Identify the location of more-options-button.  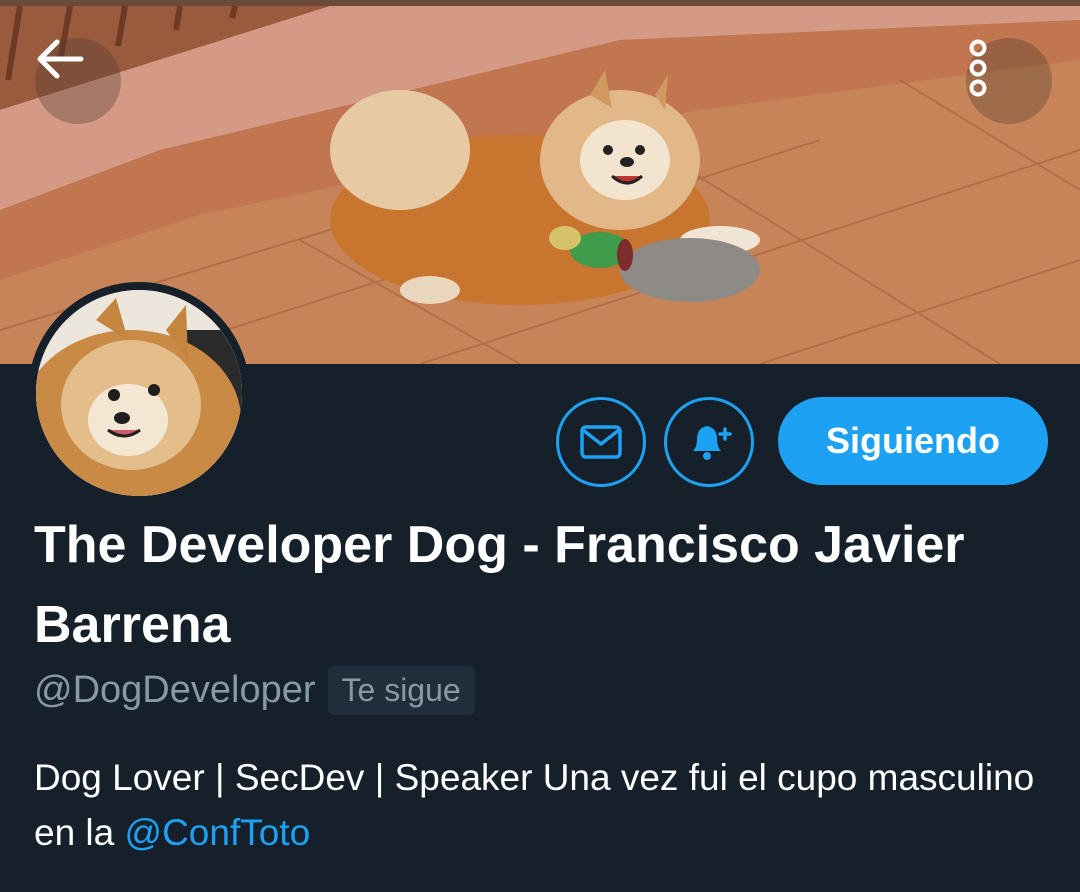
(1009, 81).